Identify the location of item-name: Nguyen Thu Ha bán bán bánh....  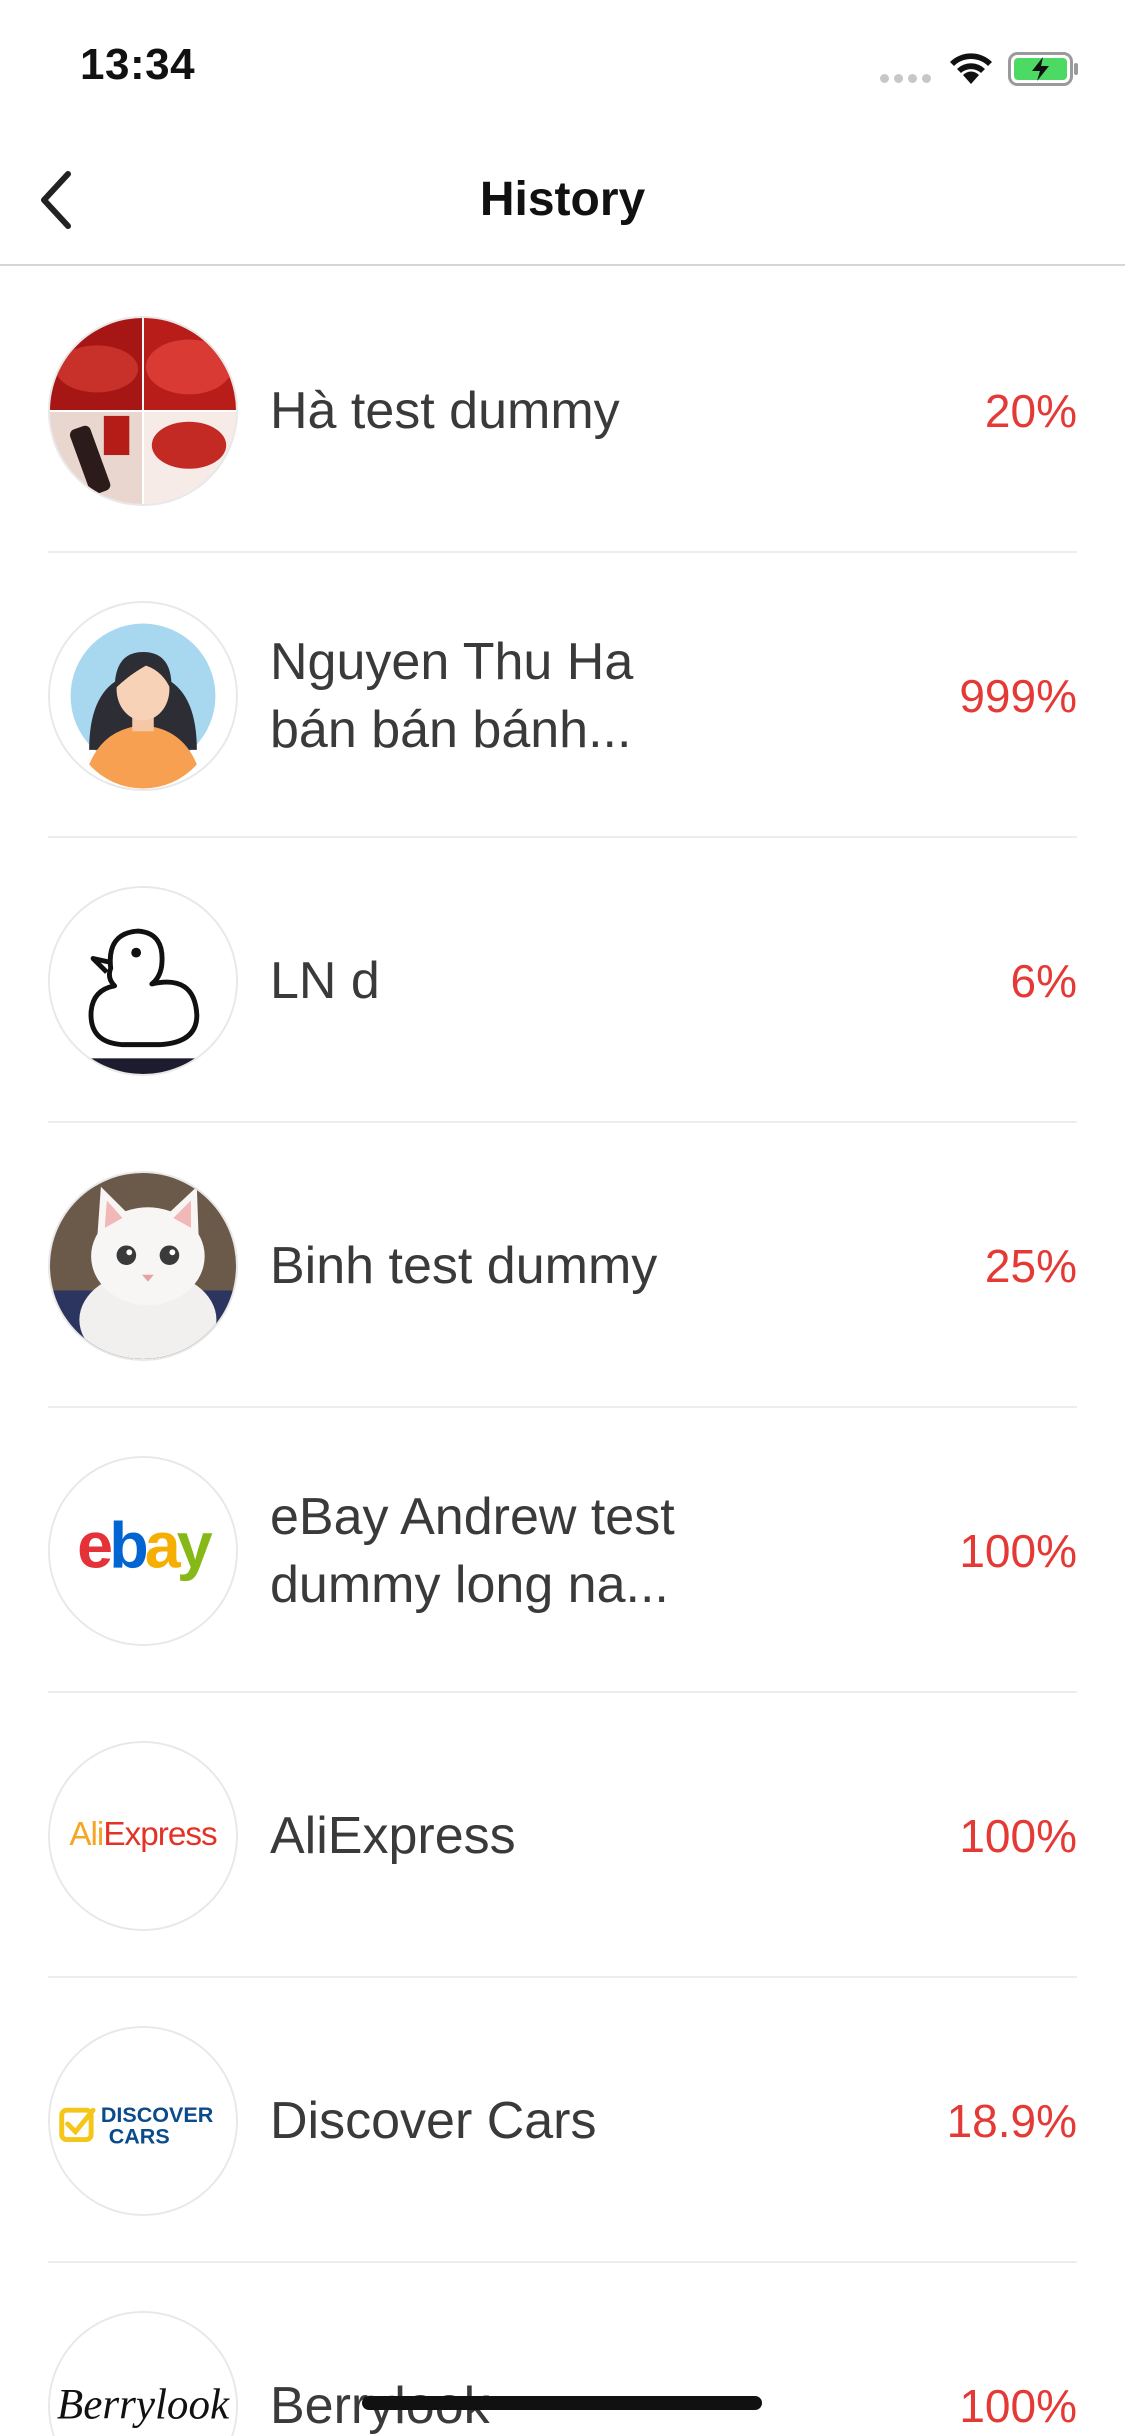
(452, 695).